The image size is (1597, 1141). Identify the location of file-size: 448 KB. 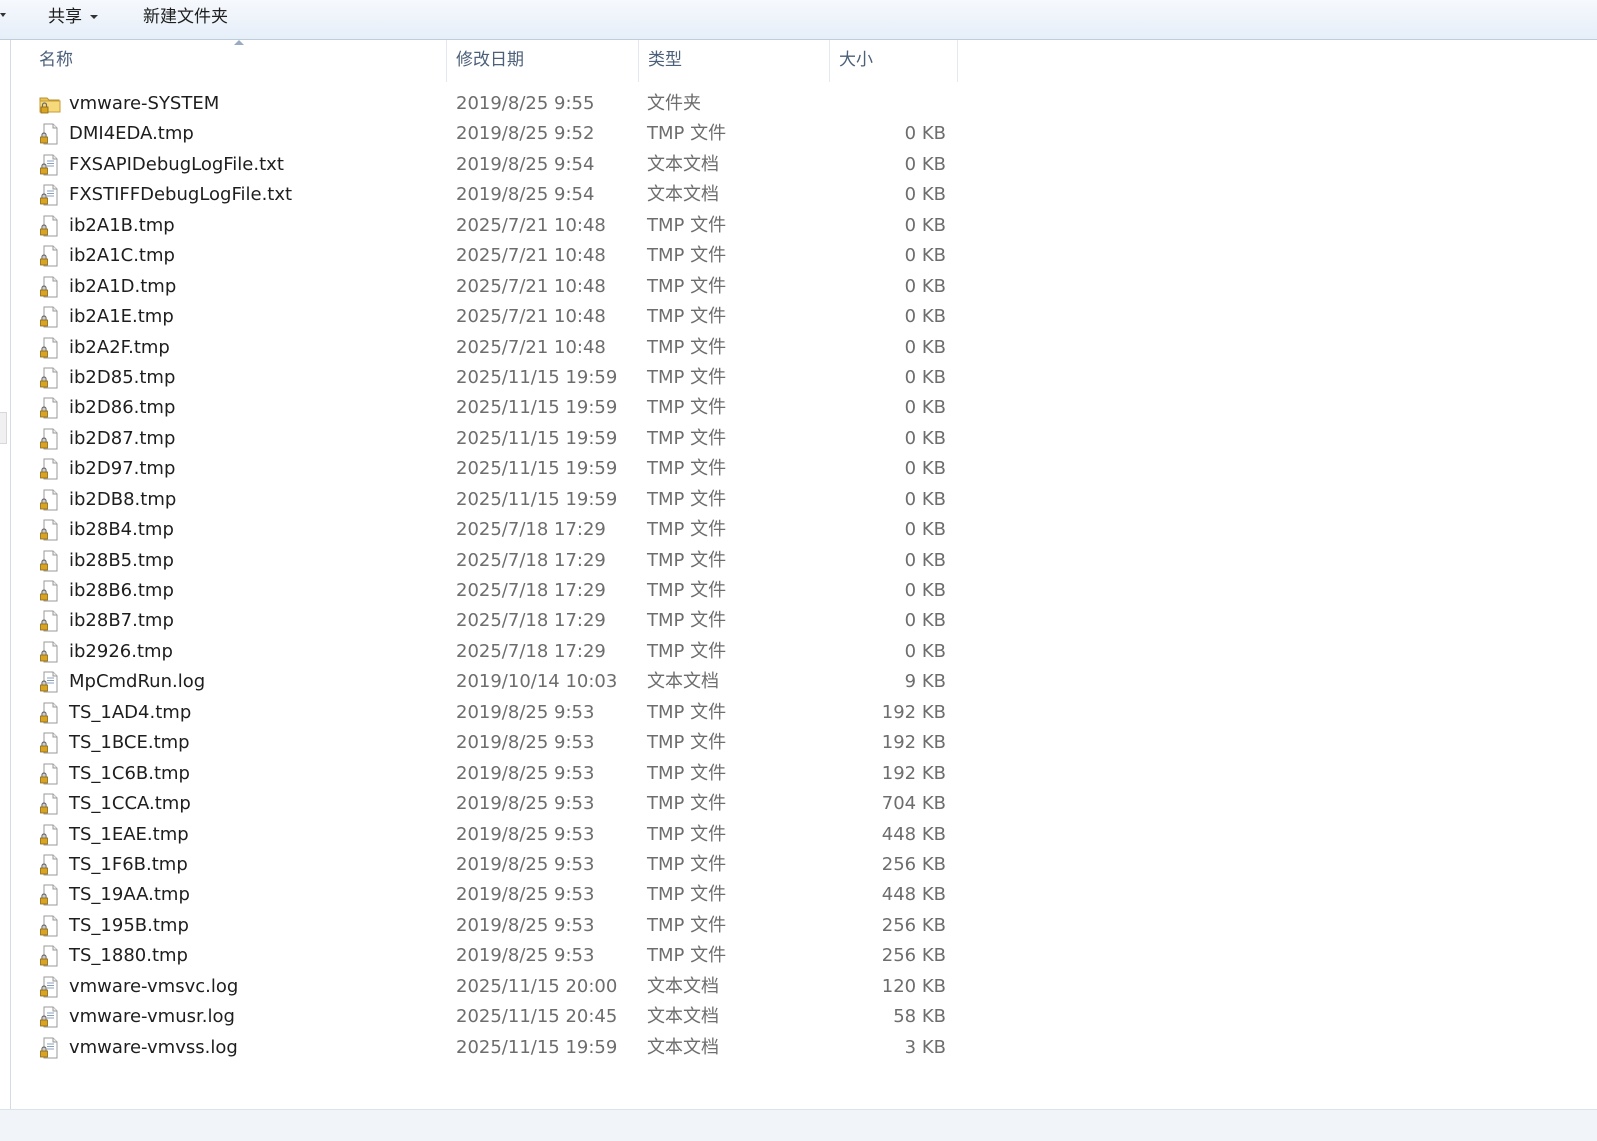
(913, 834).